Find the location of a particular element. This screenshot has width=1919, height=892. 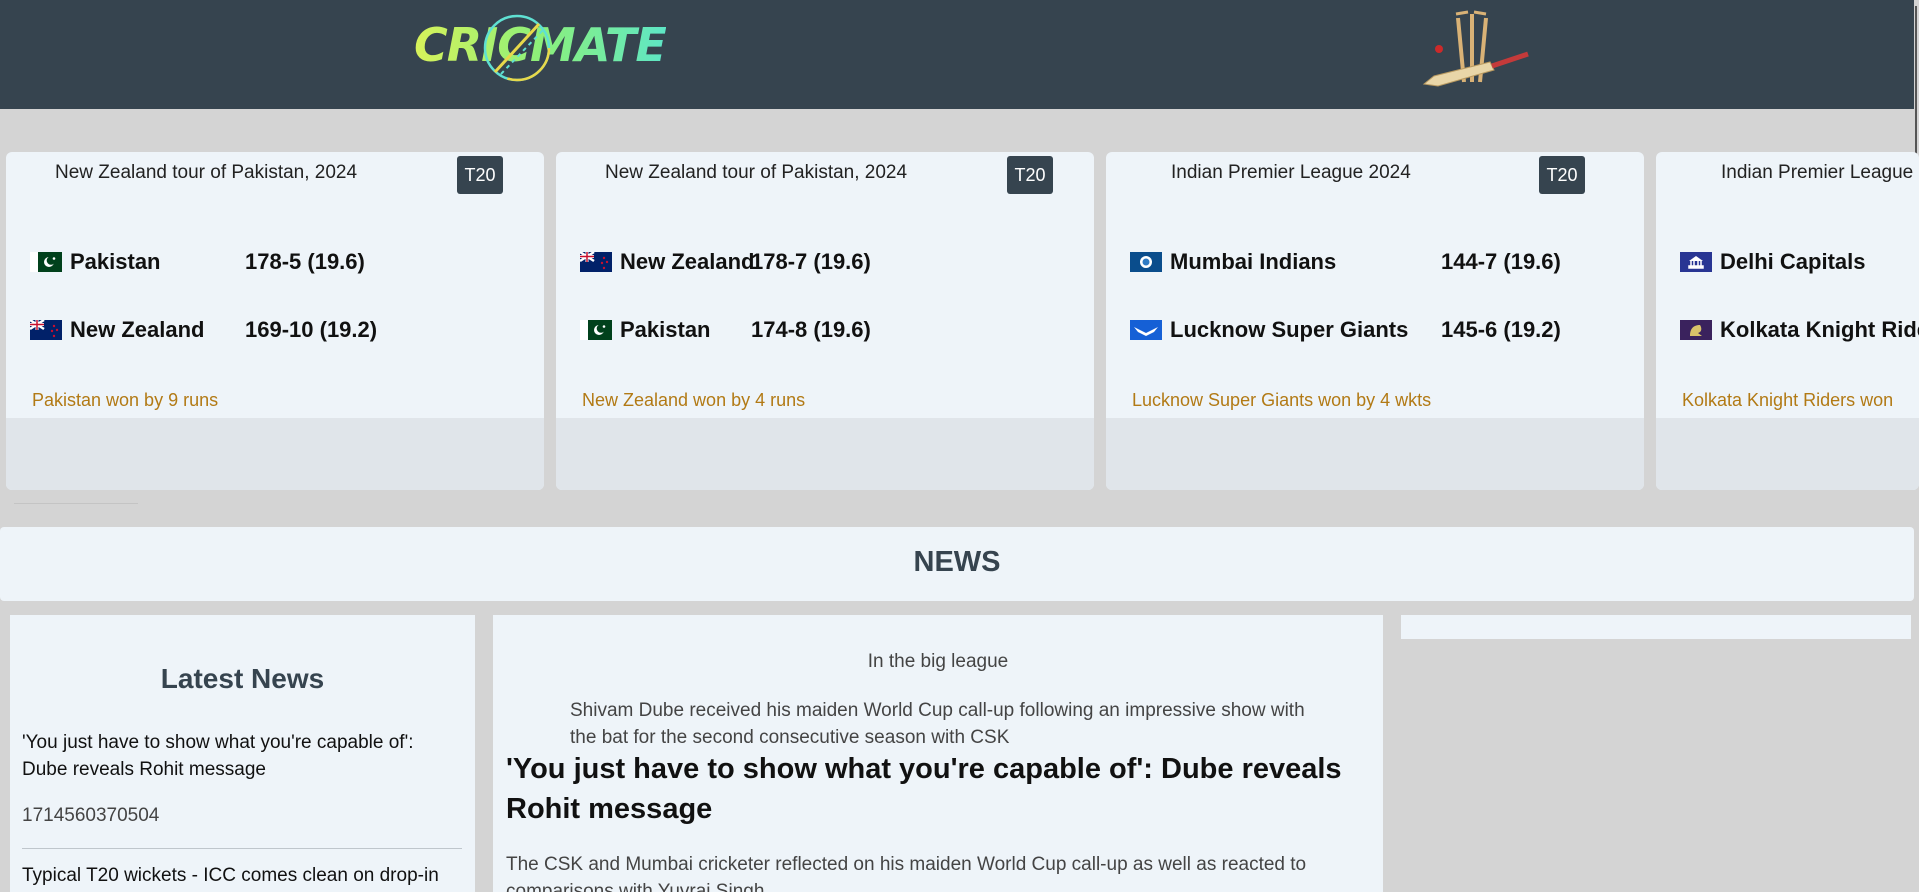

match-result: Pakistan won by 9 runs is located at coordinates (125, 400).